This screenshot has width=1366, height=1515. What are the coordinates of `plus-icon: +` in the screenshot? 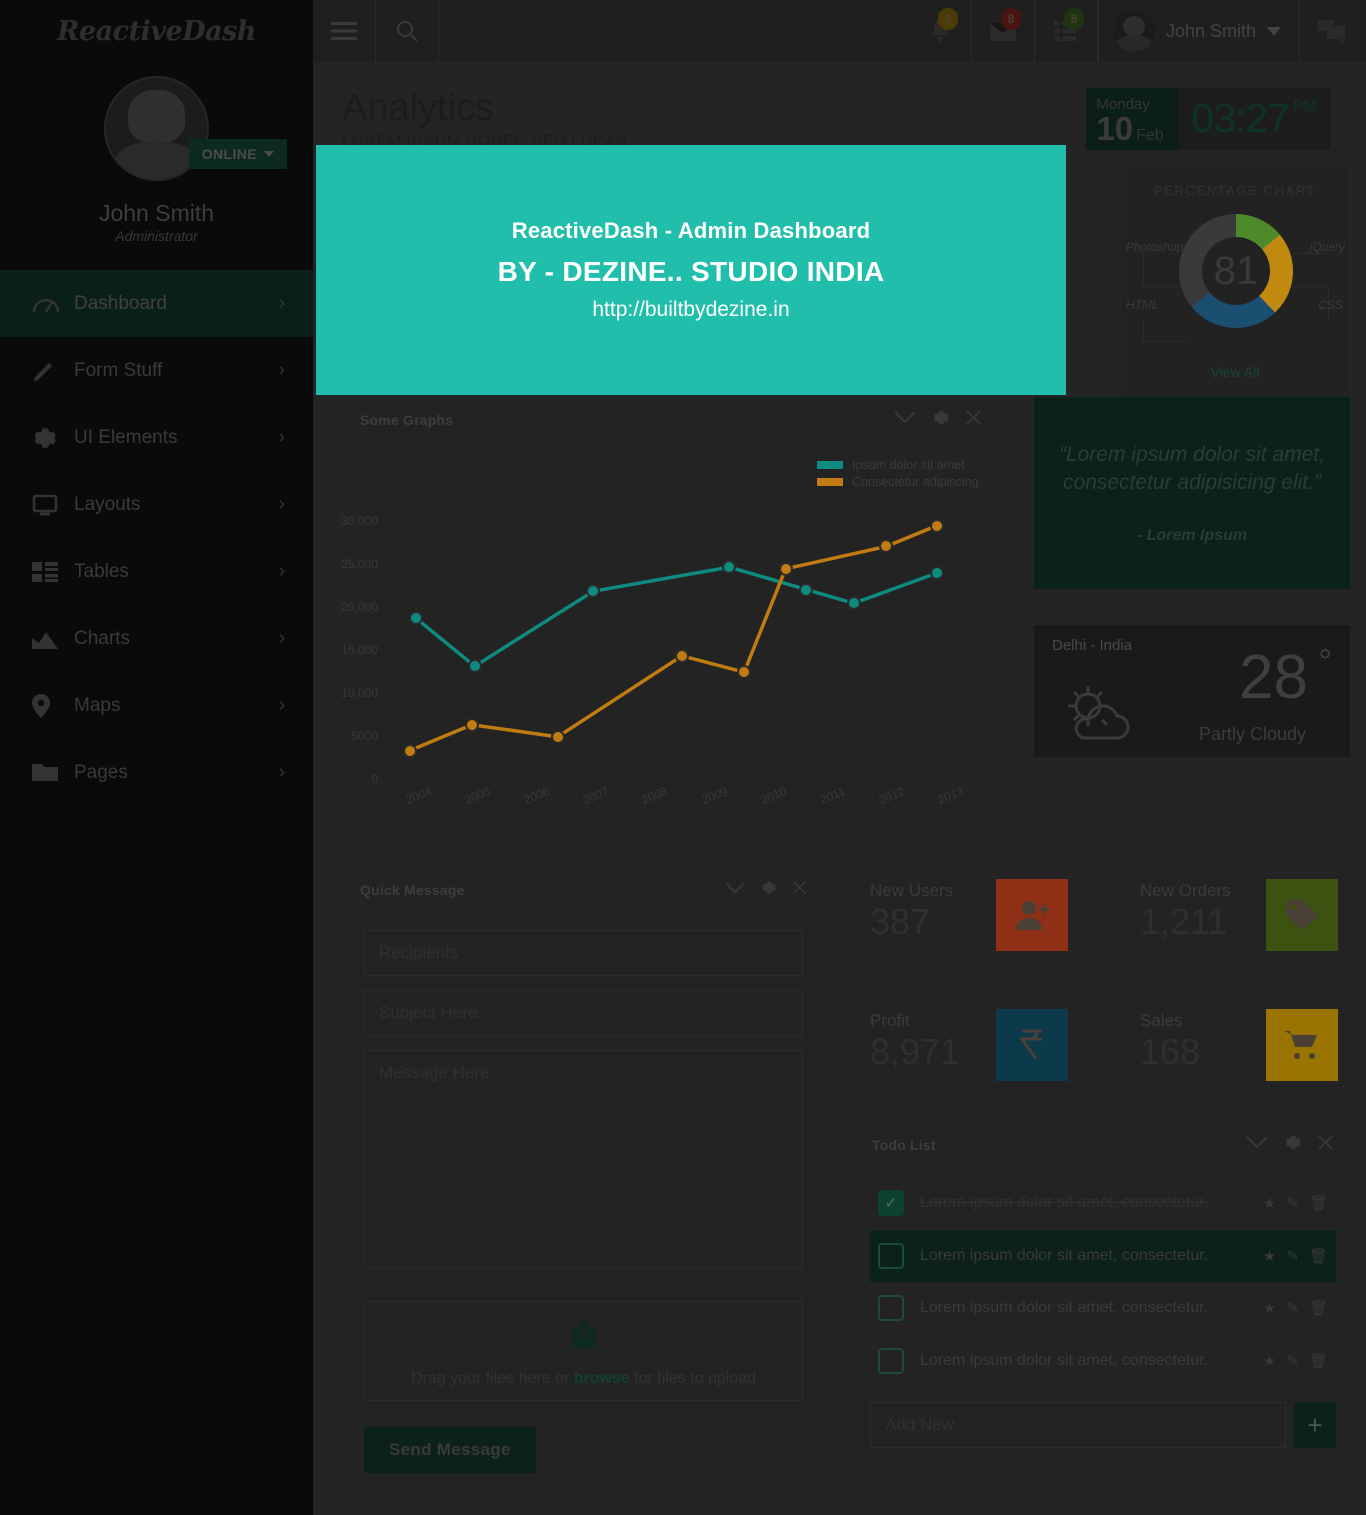 It's located at (1315, 1425).